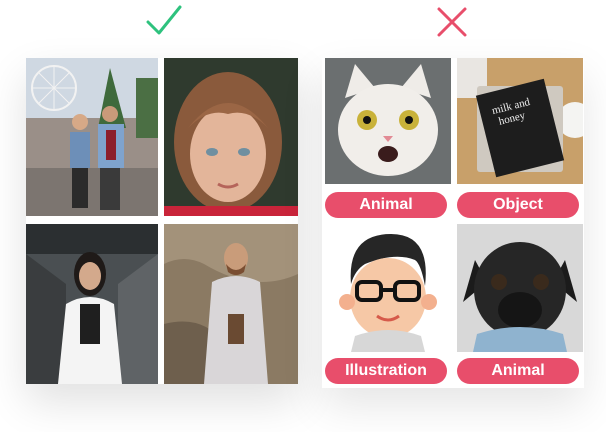  Describe the element at coordinates (164, 20) in the screenshot. I see `check-icon` at that location.